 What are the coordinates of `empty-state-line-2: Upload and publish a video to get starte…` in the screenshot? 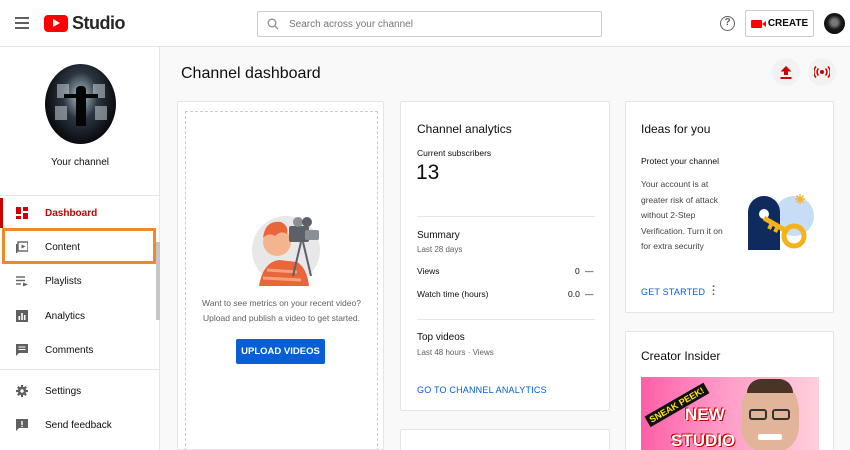 It's located at (281, 318).